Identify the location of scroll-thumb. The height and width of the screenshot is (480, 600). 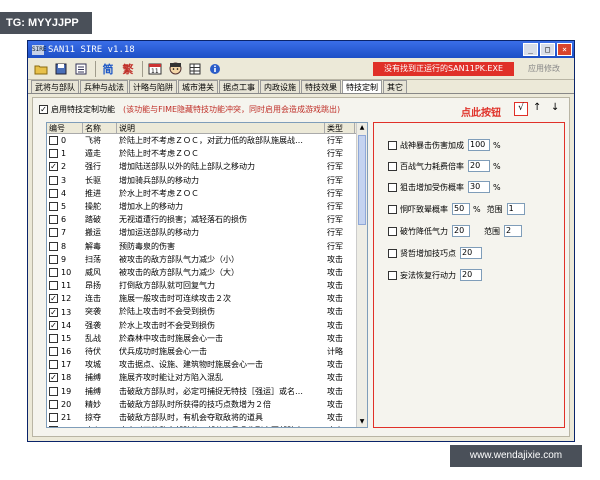
(362, 180).